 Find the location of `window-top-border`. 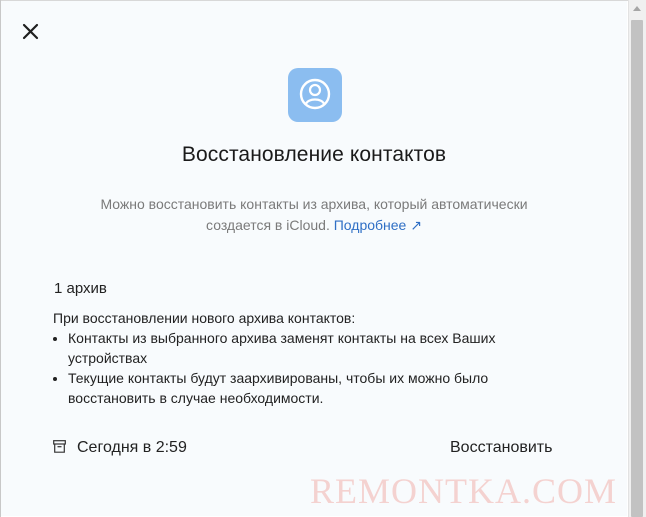

window-top-border is located at coordinates (314, 0).